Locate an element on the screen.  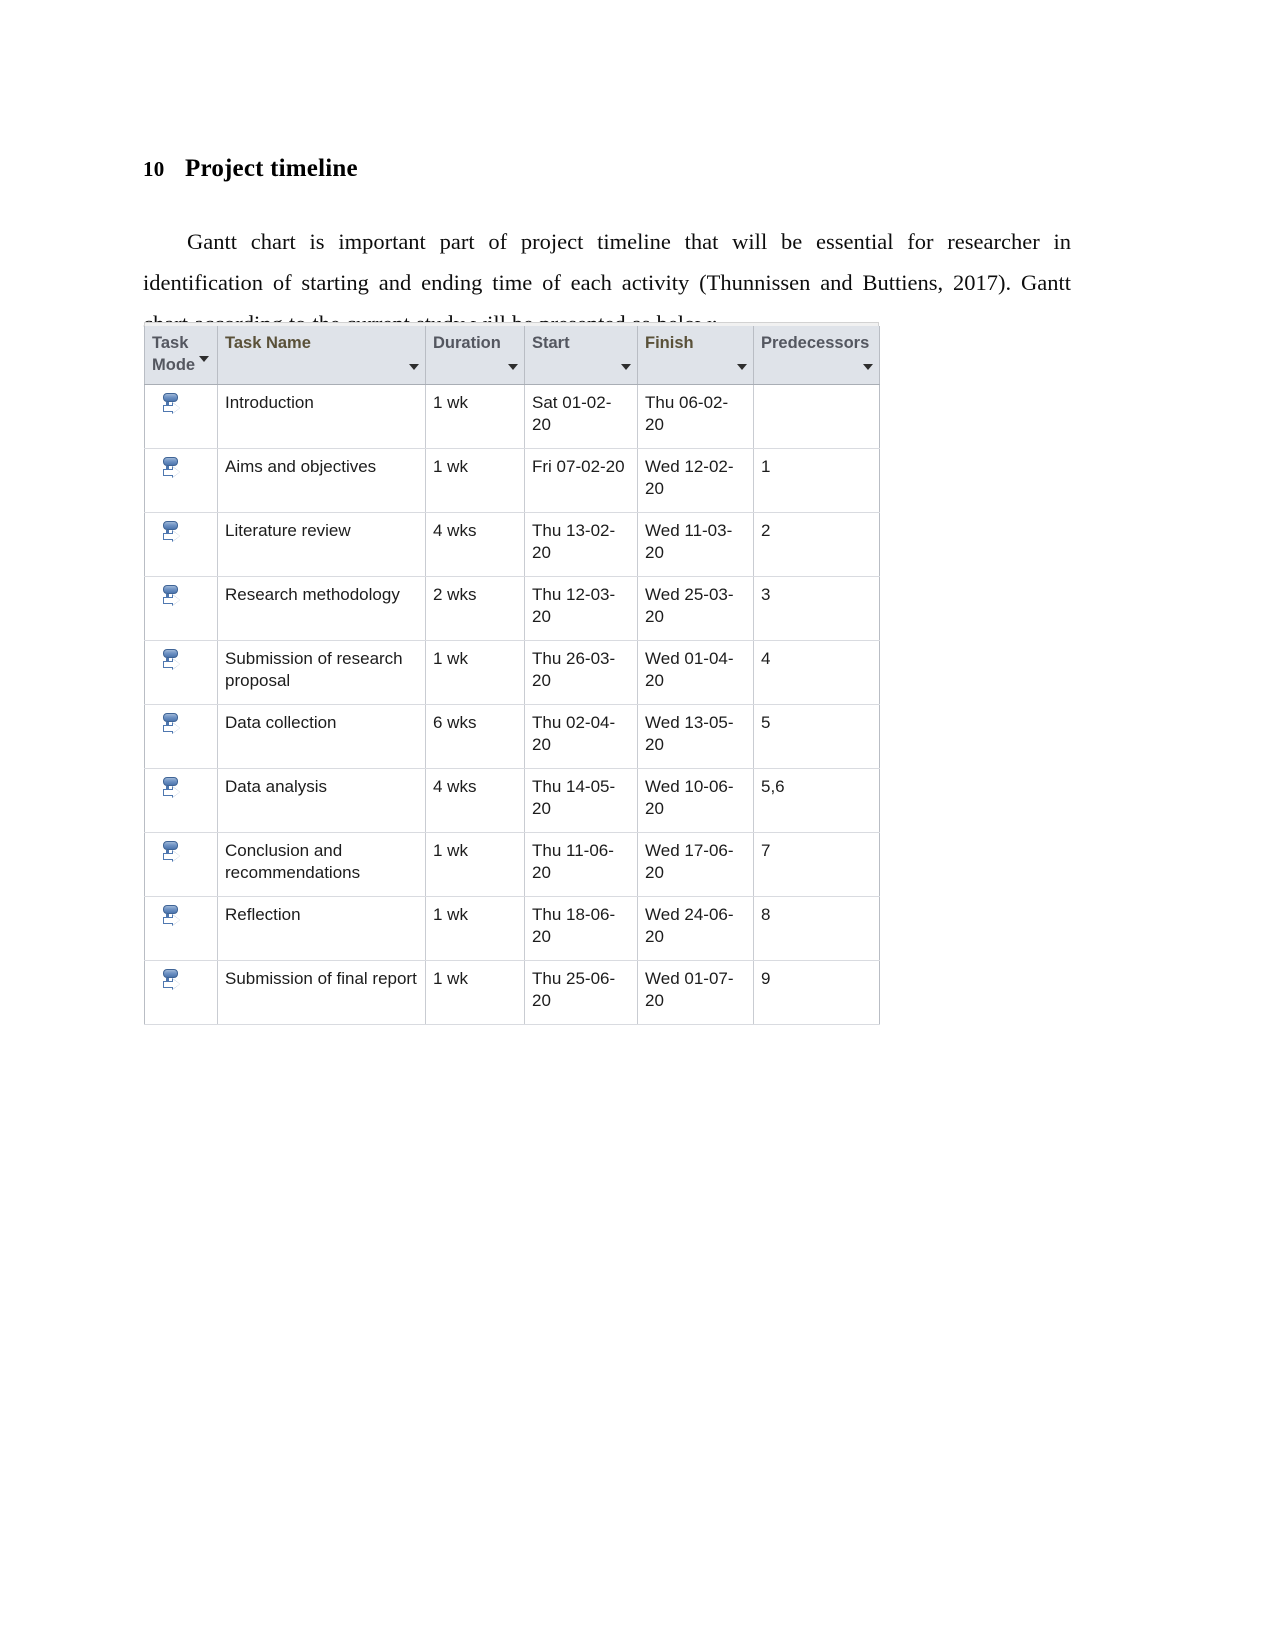
cell-predecessors: 7 is located at coordinates (816, 864).